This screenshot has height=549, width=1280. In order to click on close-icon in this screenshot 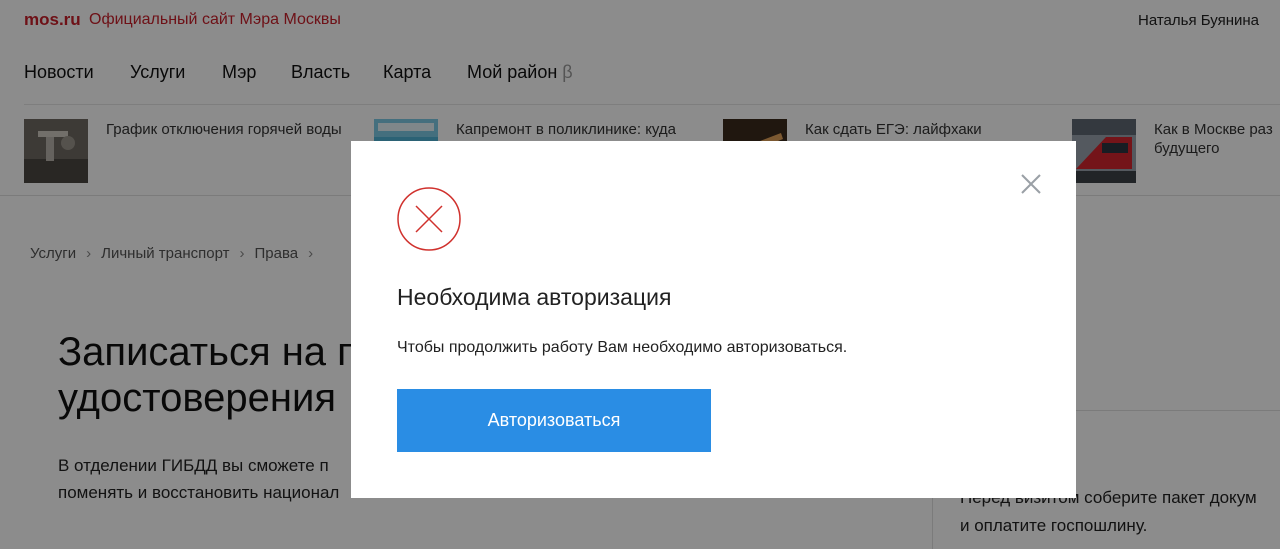, I will do `click(1031, 184)`.